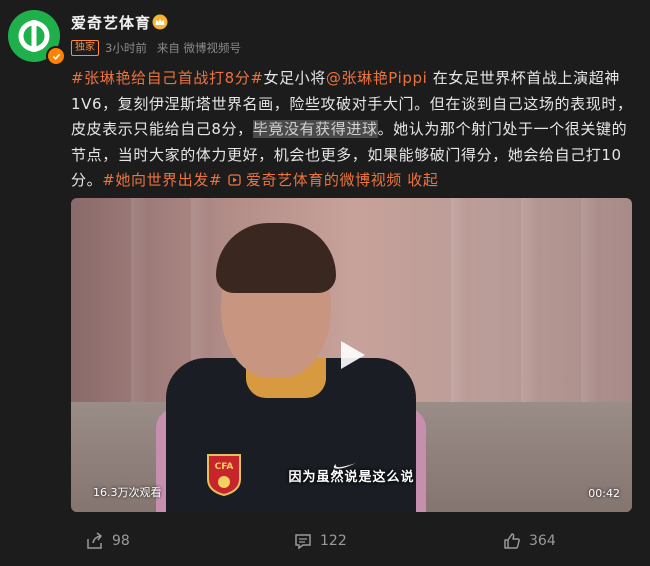  What do you see at coordinates (111, 22) in the screenshot?
I see `author-name: 爱奇艺体育` at bounding box center [111, 22].